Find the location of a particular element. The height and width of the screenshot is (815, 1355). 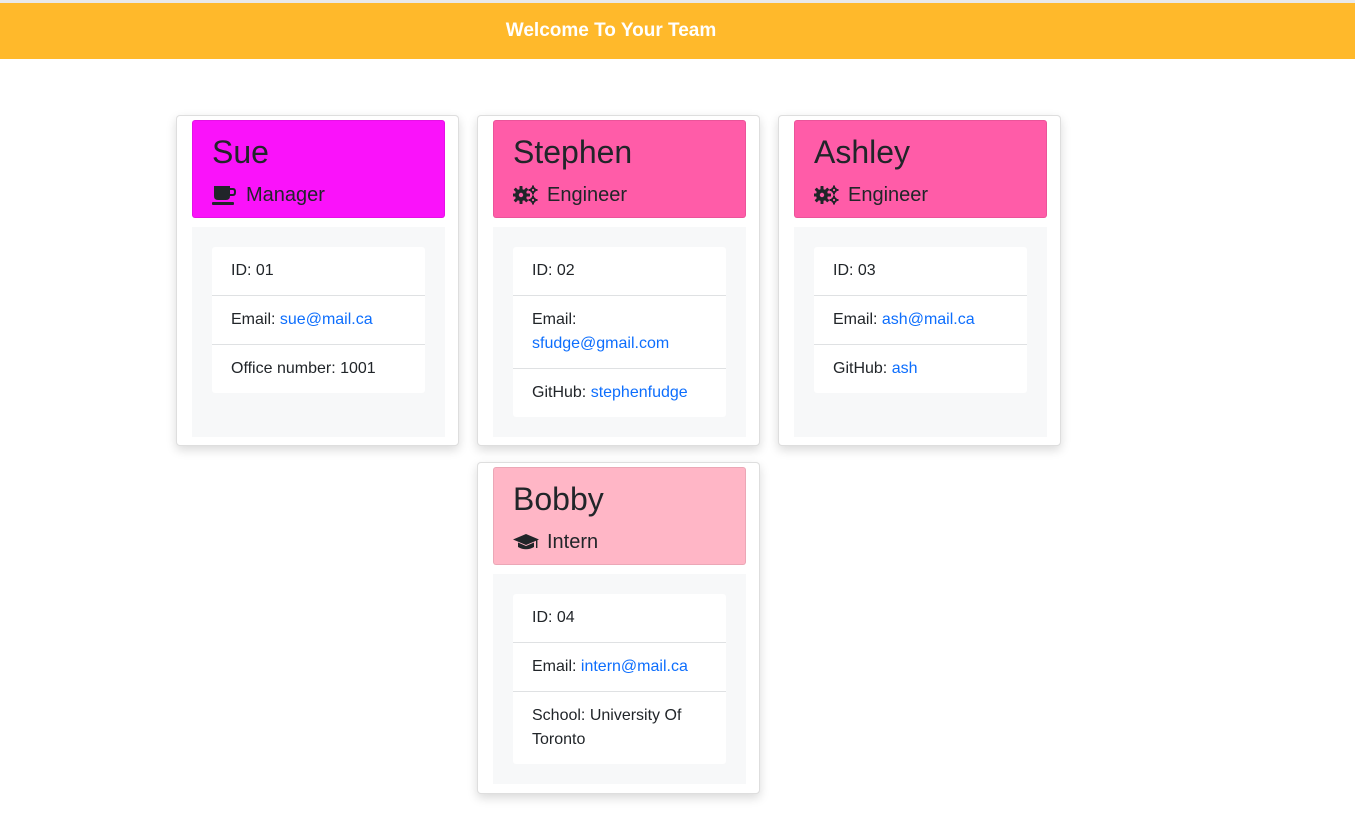

email-item: Email: sue@mail.ca is located at coordinates (318, 319).